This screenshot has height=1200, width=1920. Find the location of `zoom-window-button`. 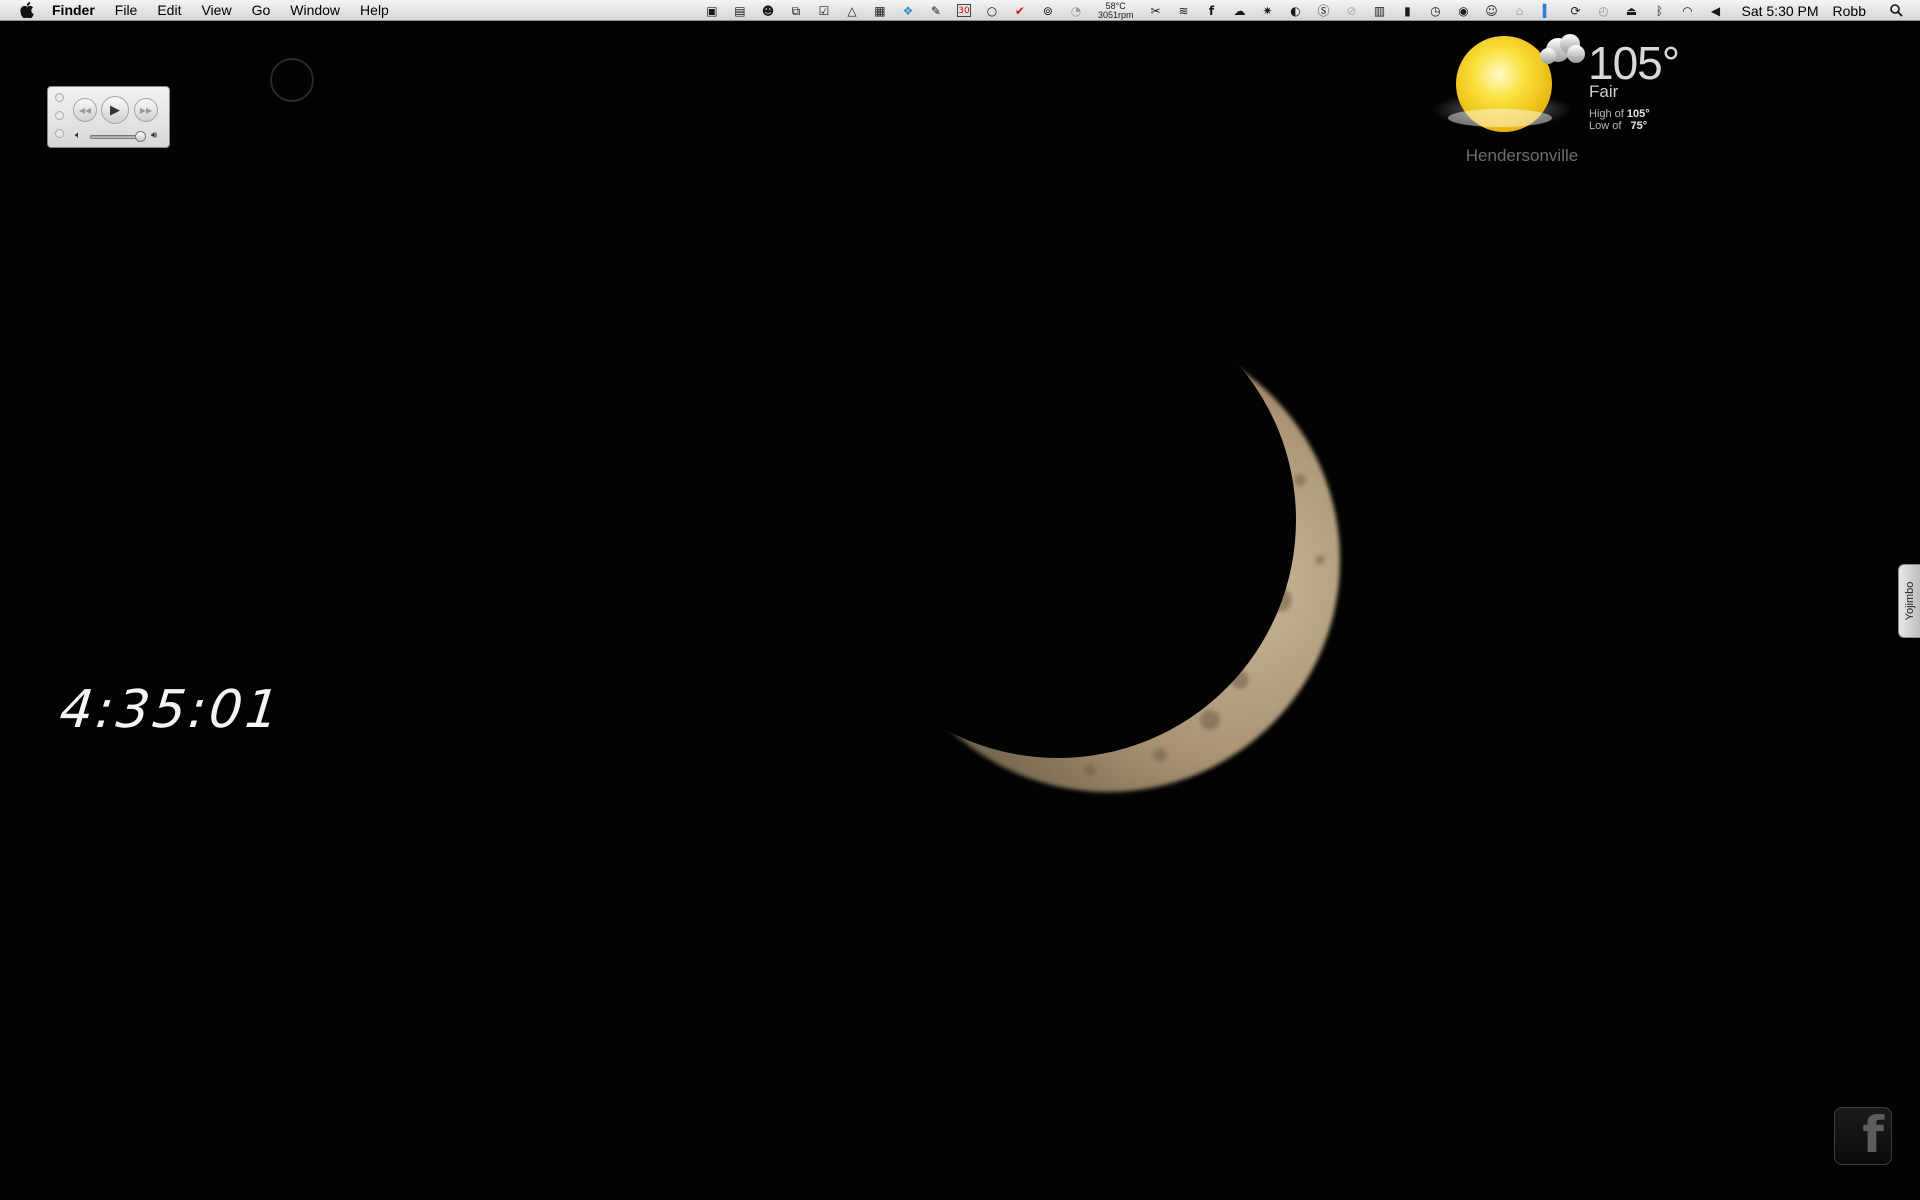

zoom-window-button is located at coordinates (59, 133).